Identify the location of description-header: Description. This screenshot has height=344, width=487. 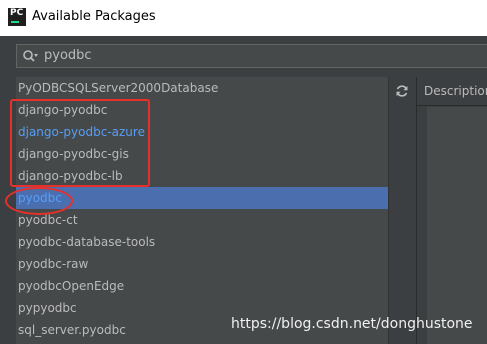
(452, 91).